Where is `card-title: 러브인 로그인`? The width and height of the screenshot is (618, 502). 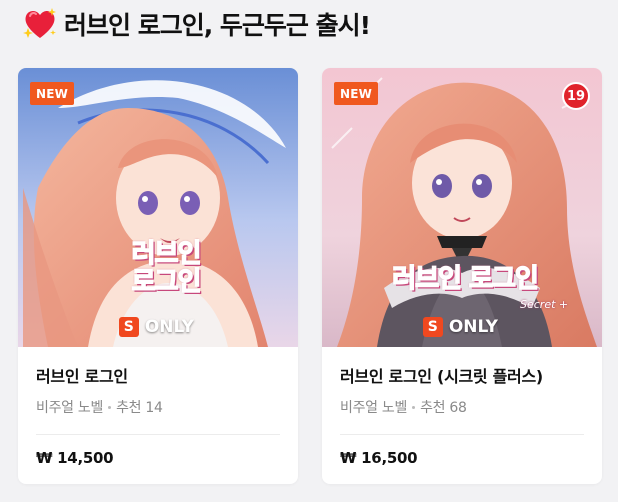 card-title: 러브인 로그인 is located at coordinates (158, 375).